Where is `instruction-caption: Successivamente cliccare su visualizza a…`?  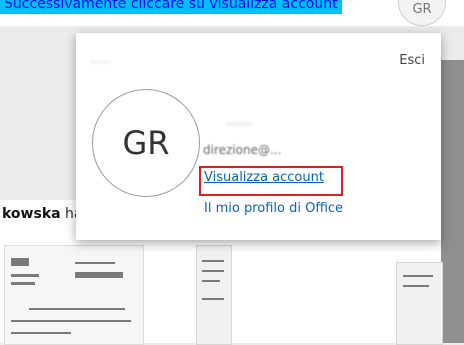 instruction-caption: Successivamente cliccare su visualizza a… is located at coordinates (171, 7).